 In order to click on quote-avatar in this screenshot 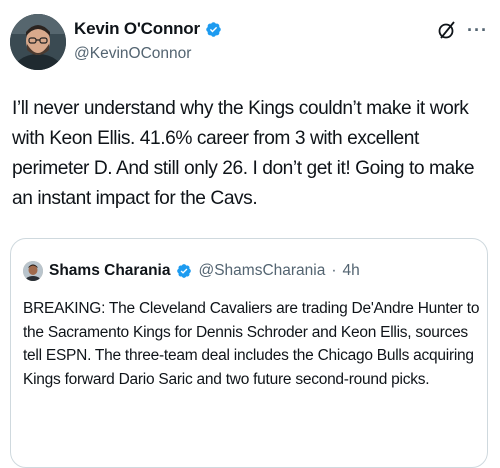, I will do `click(33, 271)`.